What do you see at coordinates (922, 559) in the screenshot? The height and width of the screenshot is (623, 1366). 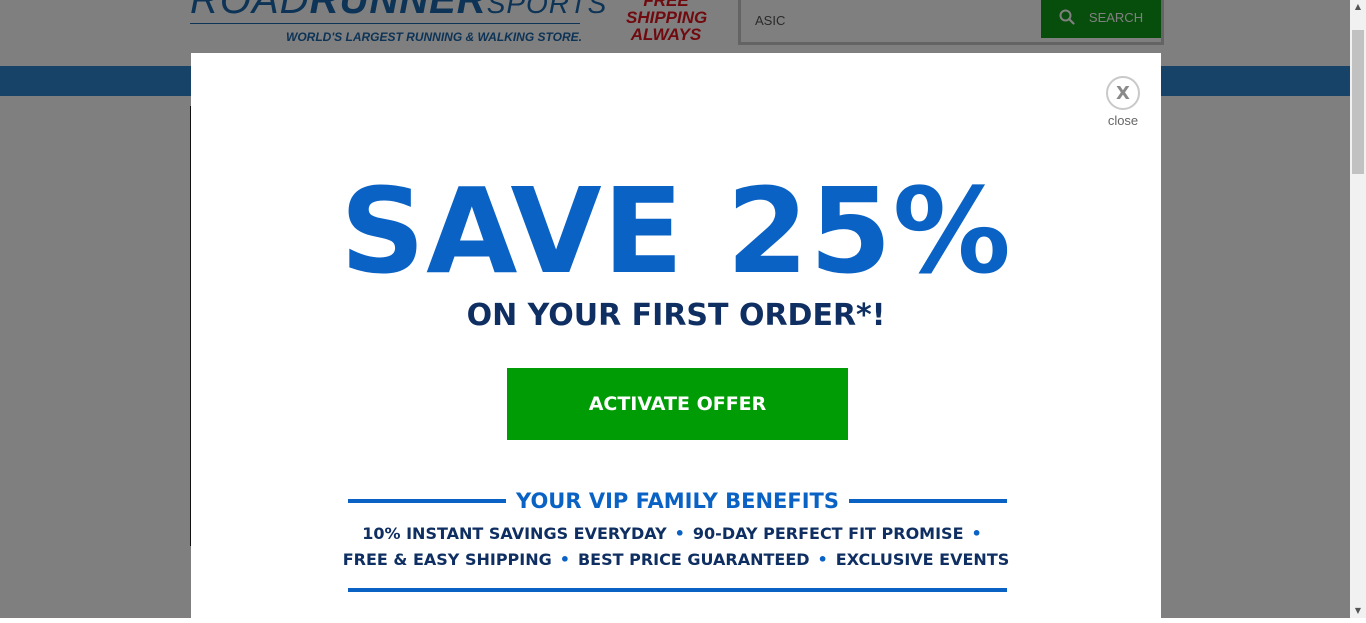 I see `benefit-item: EXCLUSIVE EVENTS` at bounding box center [922, 559].